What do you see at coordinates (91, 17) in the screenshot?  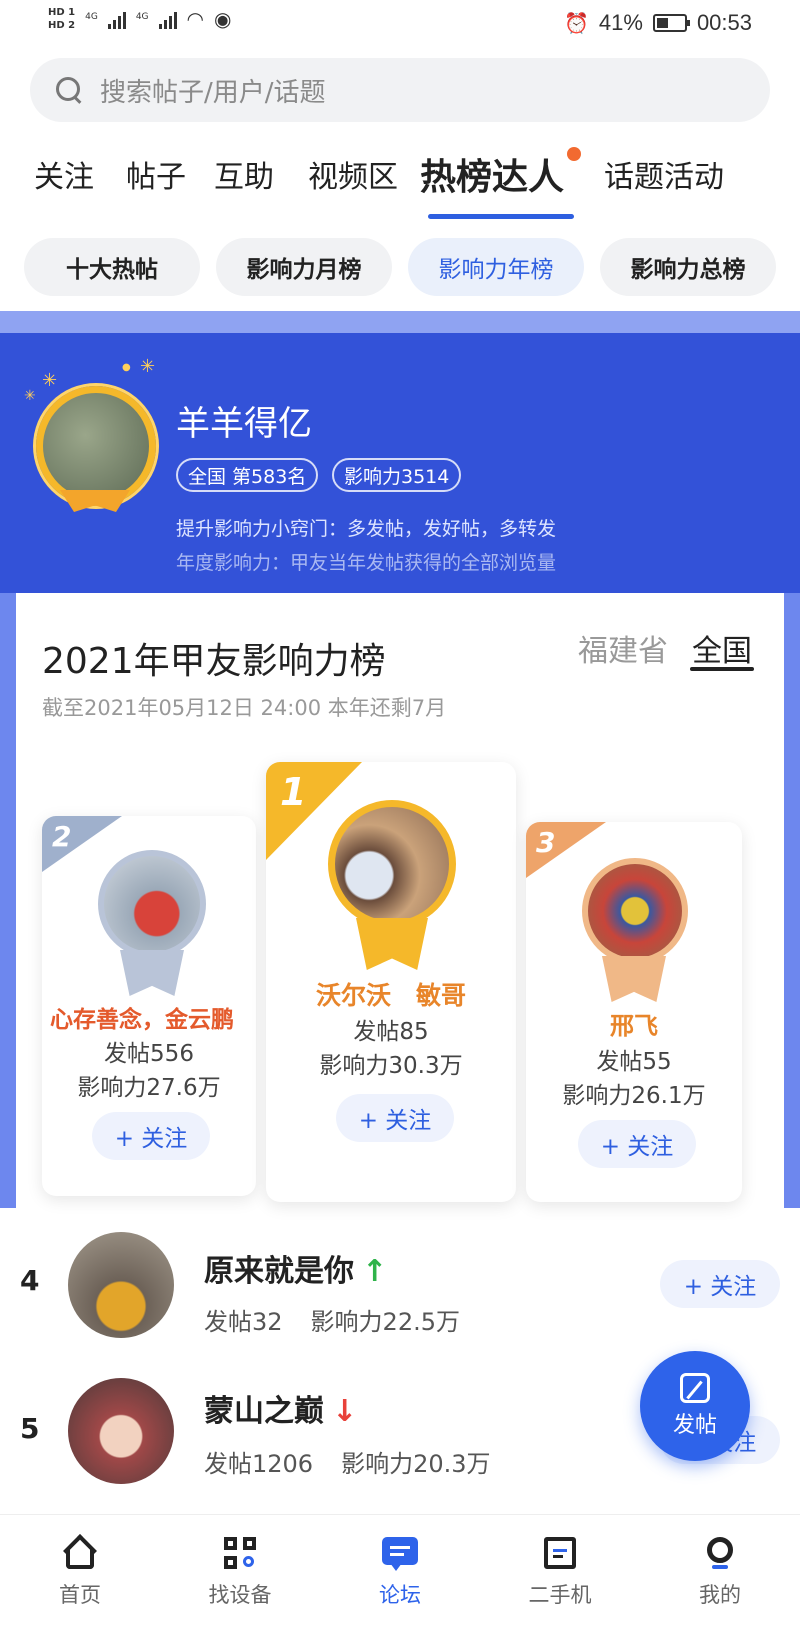 I see `network-1-label: 4G` at bounding box center [91, 17].